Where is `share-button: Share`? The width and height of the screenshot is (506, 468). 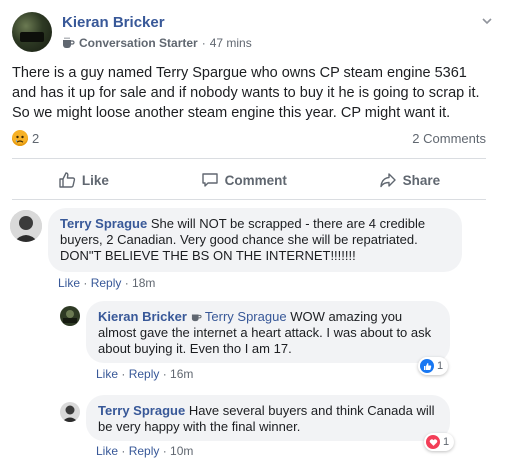
share-button: Share is located at coordinates (410, 180).